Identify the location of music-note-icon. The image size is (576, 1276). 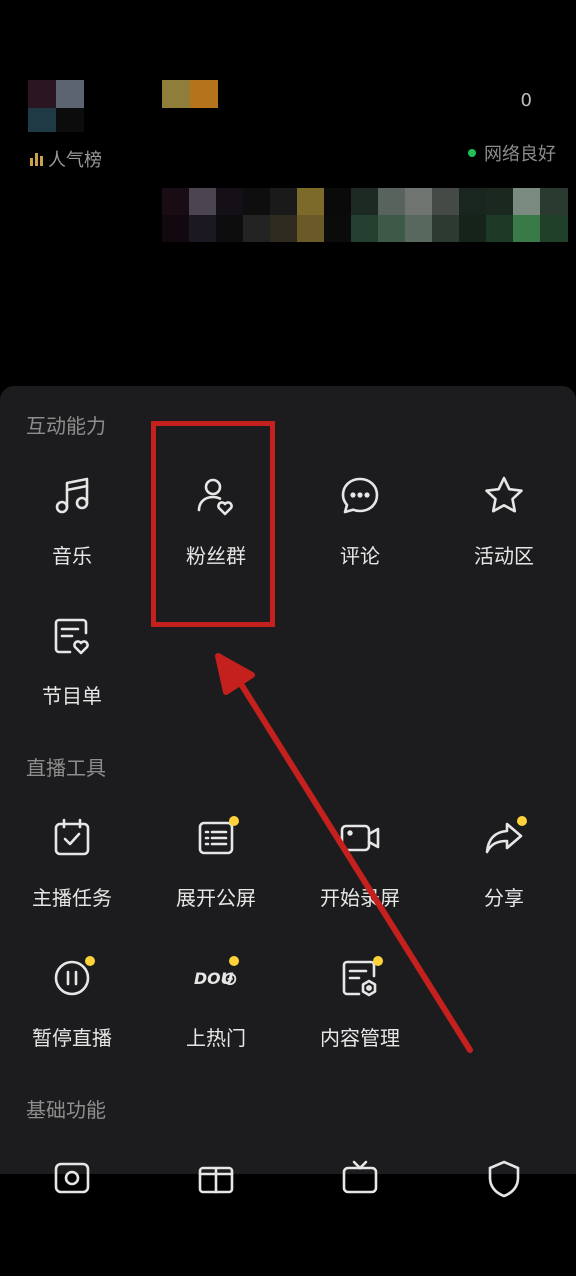
(72, 496).